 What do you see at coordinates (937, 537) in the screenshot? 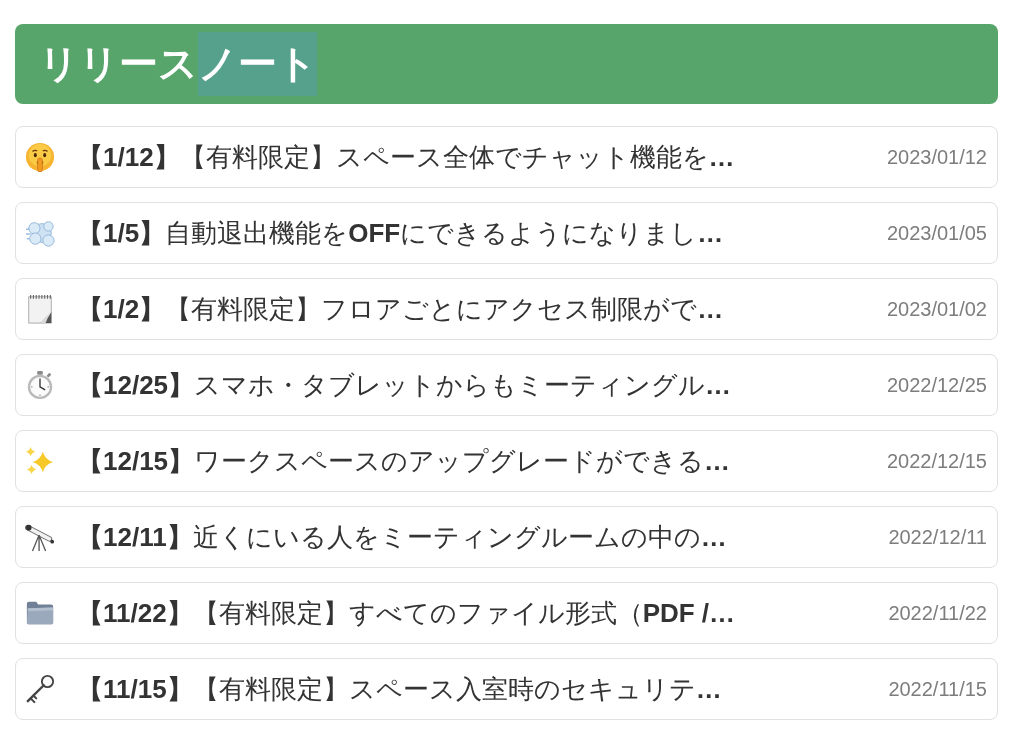
I see `note-date: 2022/12/11` at bounding box center [937, 537].